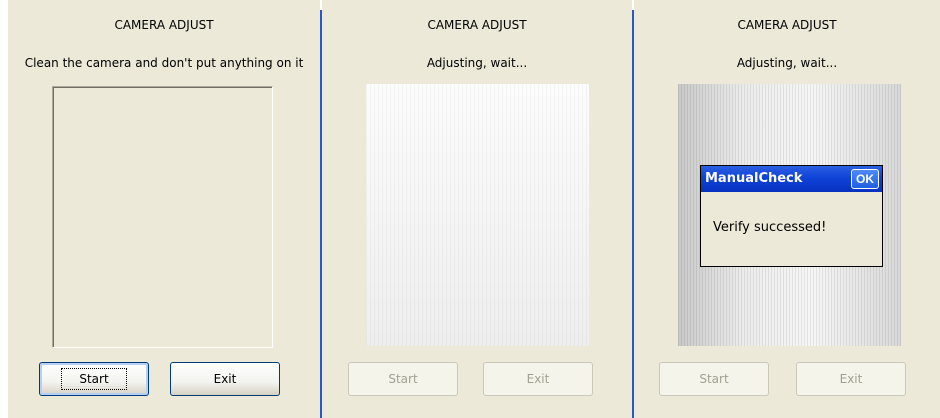  I want to click on dialog-ok-button: OK, so click(865, 179).